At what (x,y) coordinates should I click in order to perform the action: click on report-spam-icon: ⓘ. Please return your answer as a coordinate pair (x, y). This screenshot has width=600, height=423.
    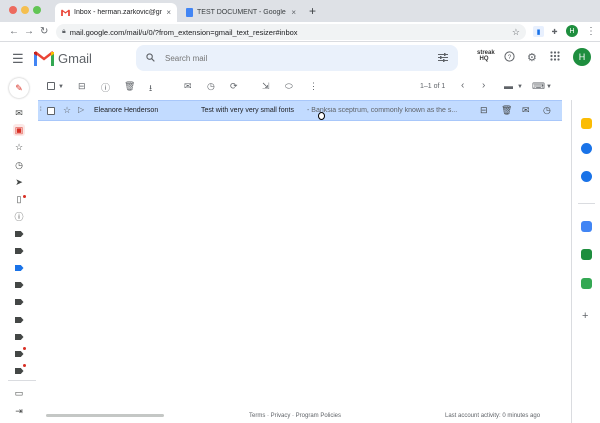
    Looking at the image, I should click on (105, 87).